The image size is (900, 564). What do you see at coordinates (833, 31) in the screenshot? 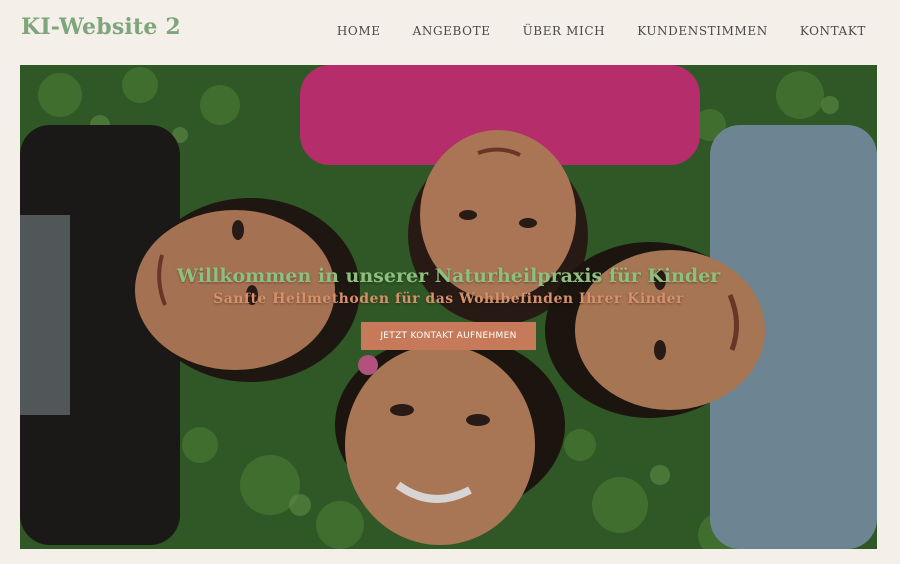
I see `nav-item-kontakt: KONTAKT` at bounding box center [833, 31].